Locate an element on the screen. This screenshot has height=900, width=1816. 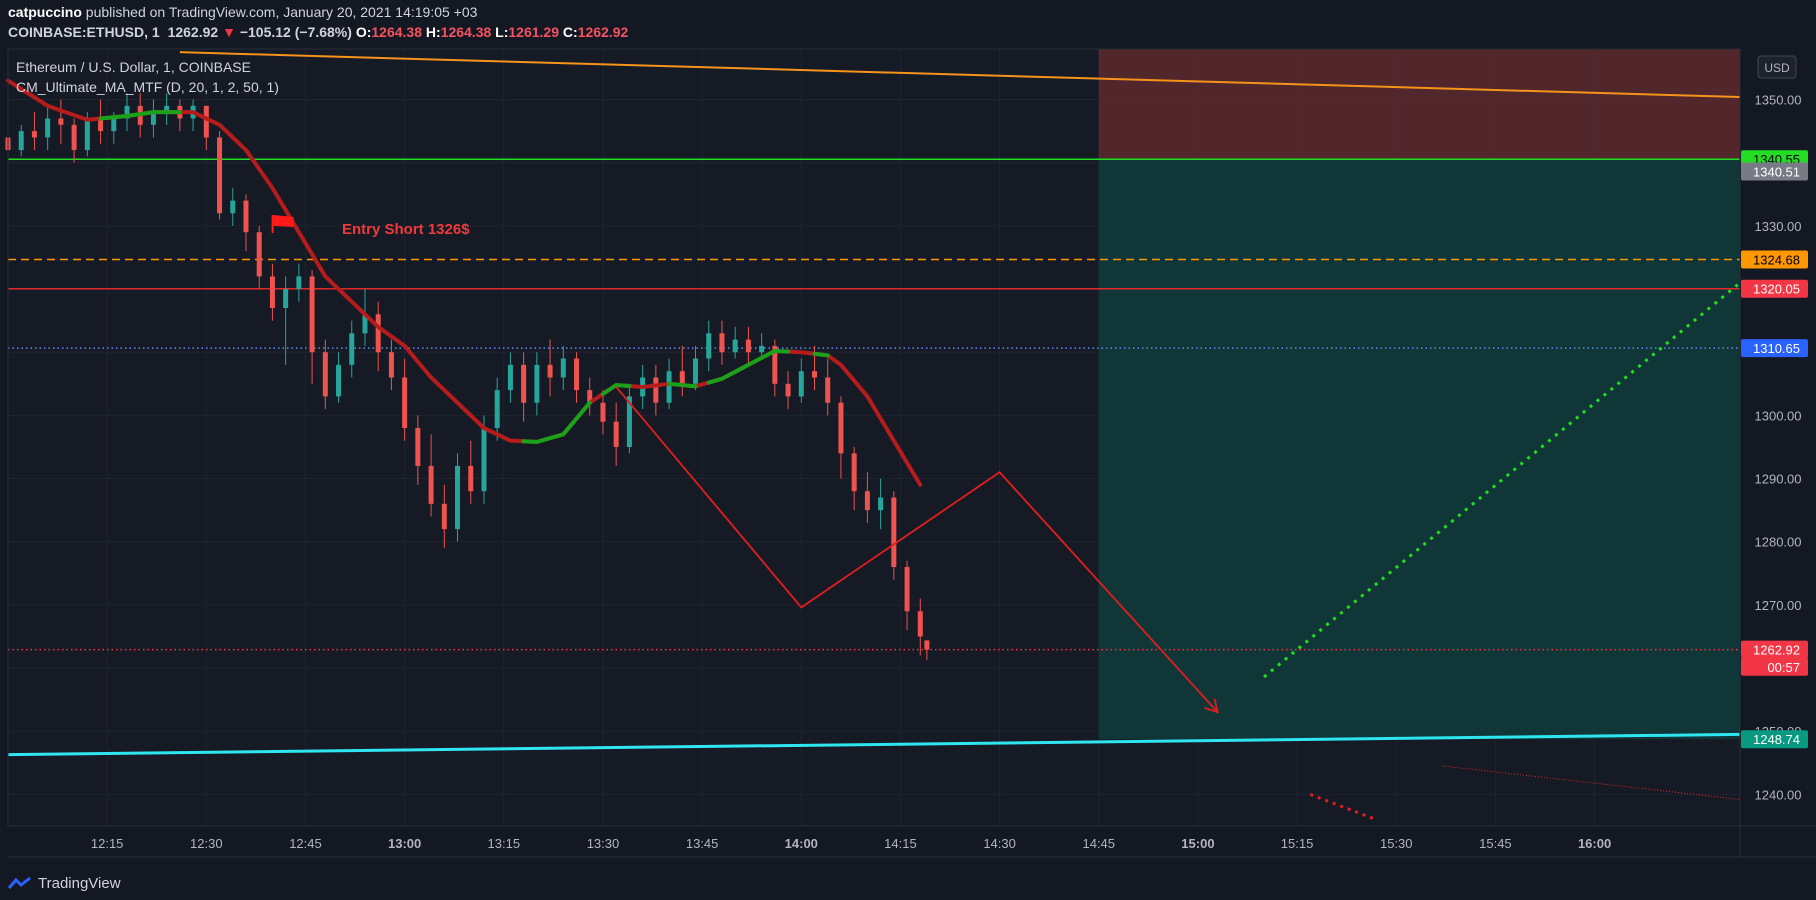
x-tick-label: 13:00 is located at coordinates (404, 843).